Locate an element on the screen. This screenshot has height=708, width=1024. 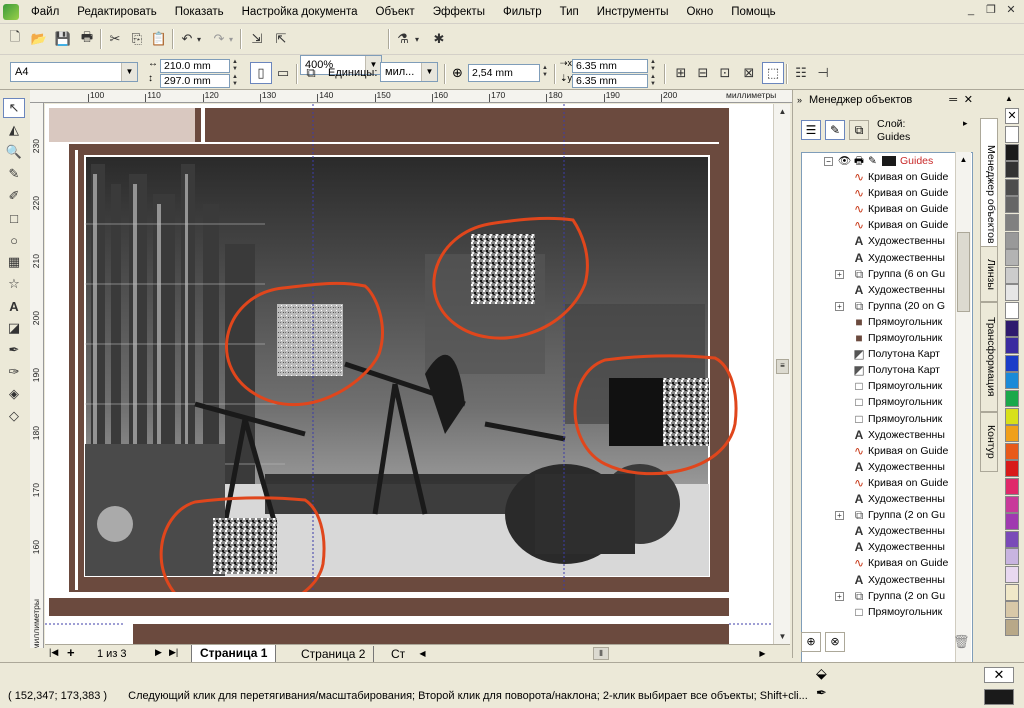
docker-grip-icon: ═ is located at coordinates (953, 100).